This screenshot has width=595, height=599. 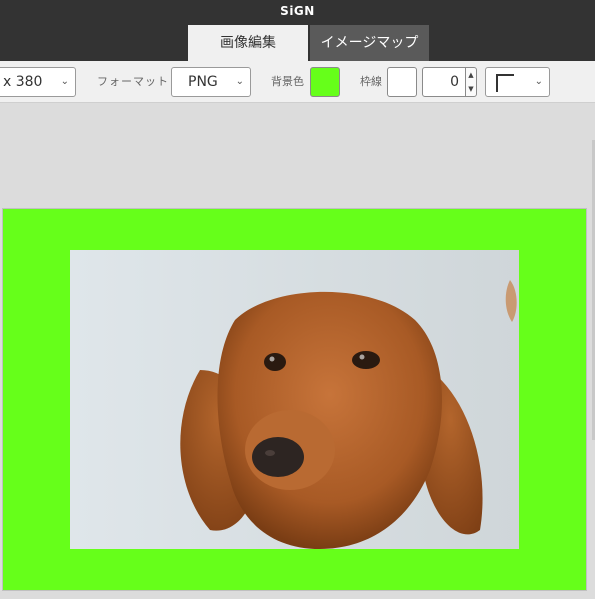 What do you see at coordinates (133, 81) in the screenshot?
I see `format-label: フォーマット` at bounding box center [133, 81].